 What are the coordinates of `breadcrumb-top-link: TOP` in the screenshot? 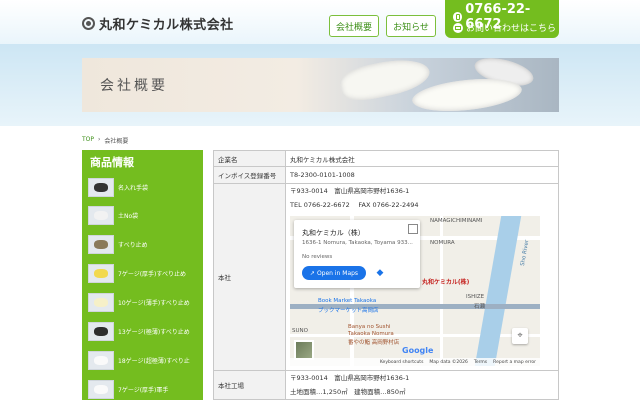 It's located at (88, 140).